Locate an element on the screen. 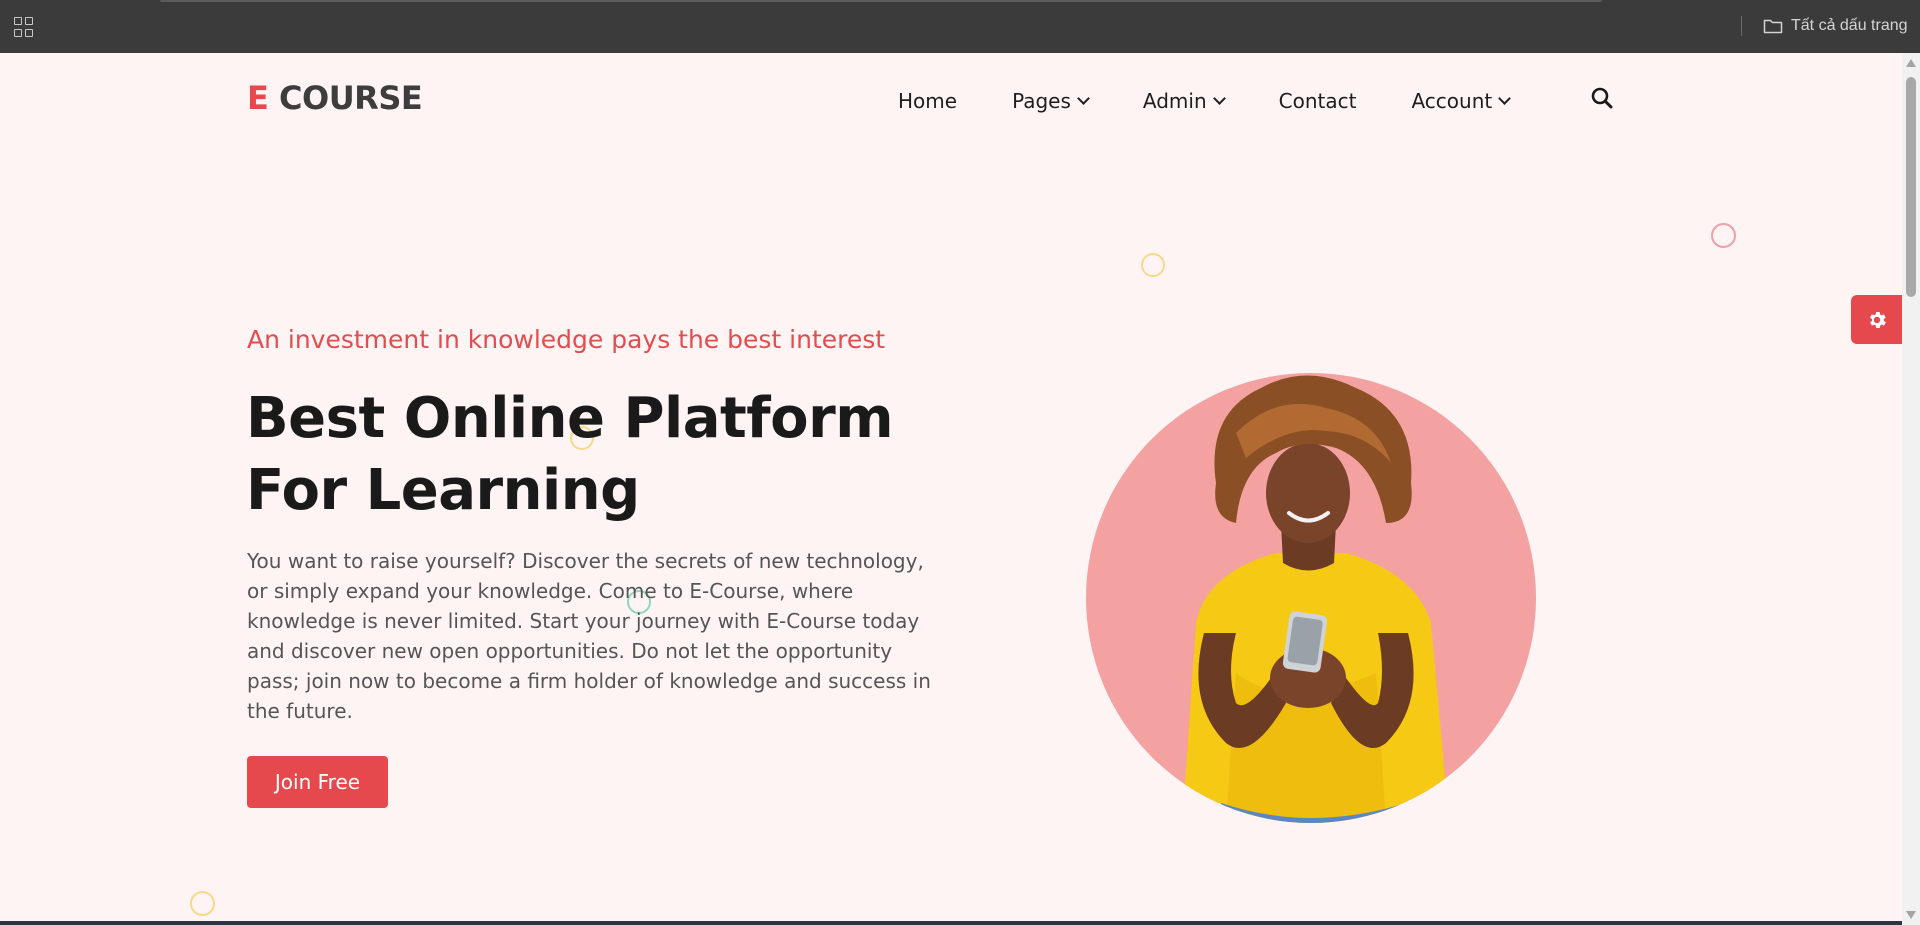  next-section-edge is located at coordinates (951, 923).